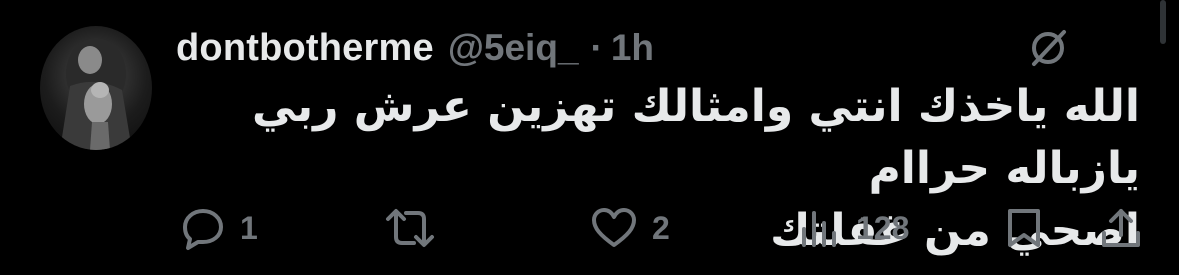 The image size is (1179, 275). I want to click on scrollbar, so click(1163, 22).